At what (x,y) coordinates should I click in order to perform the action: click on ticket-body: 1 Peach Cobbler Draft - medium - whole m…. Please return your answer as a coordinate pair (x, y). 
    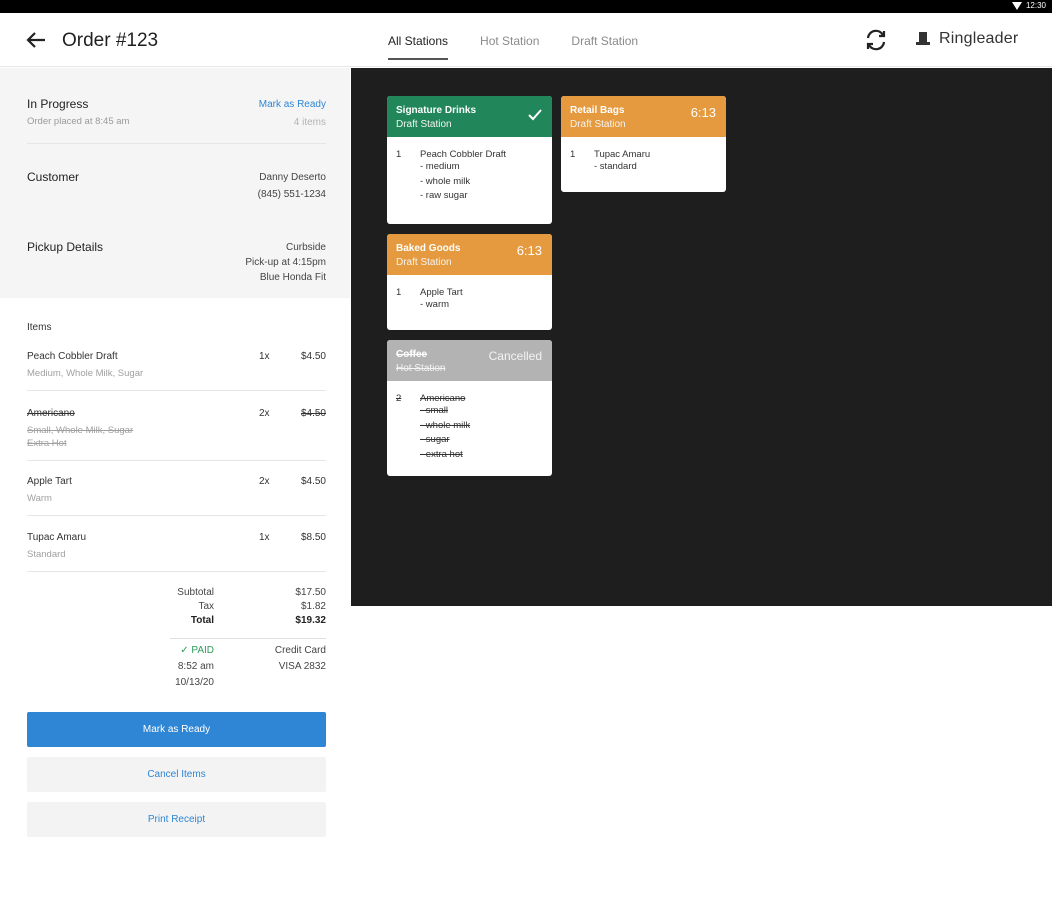
    Looking at the image, I should click on (469, 174).